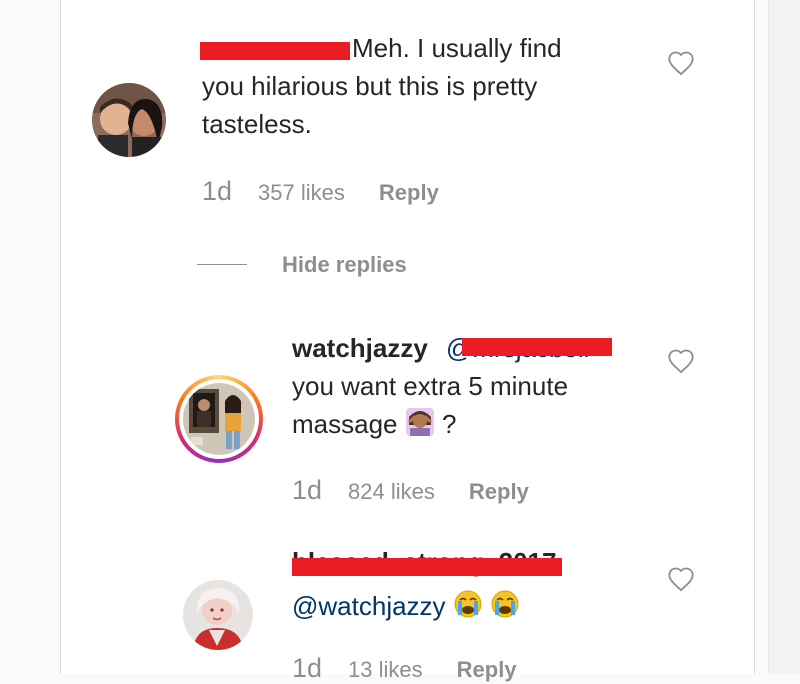  What do you see at coordinates (301, 193) in the screenshot?
I see `comment-likes: 357 likes` at bounding box center [301, 193].